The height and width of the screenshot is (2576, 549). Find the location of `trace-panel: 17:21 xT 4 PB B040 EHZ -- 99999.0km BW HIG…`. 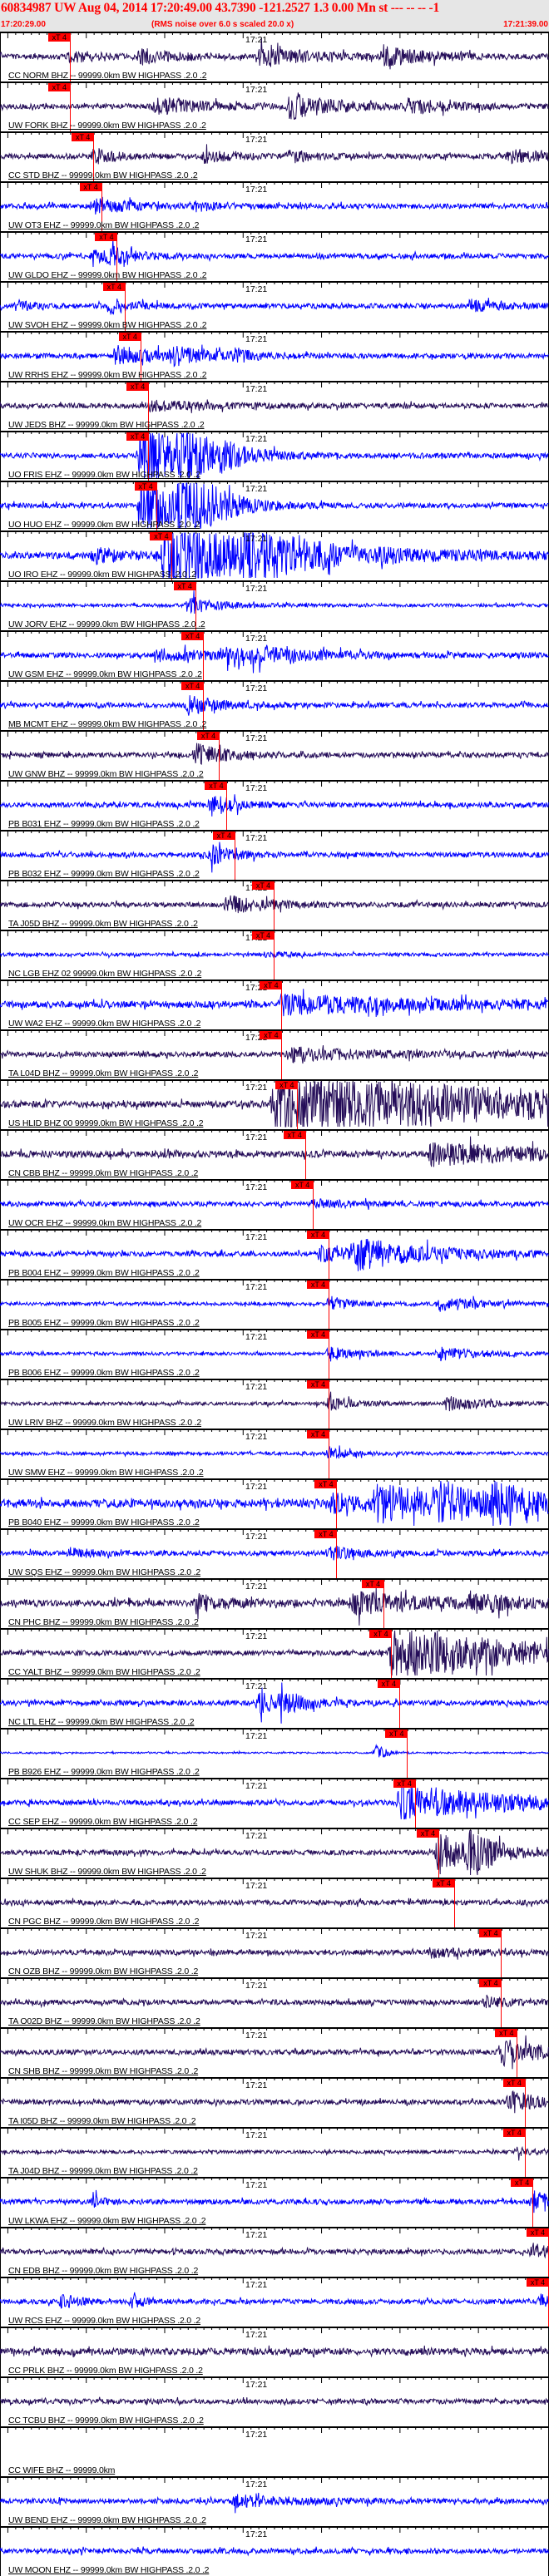

trace-panel: 17:21 xT 4 PB B040 EHZ -- 99999.0km BW HIG… is located at coordinates (274, 1503).